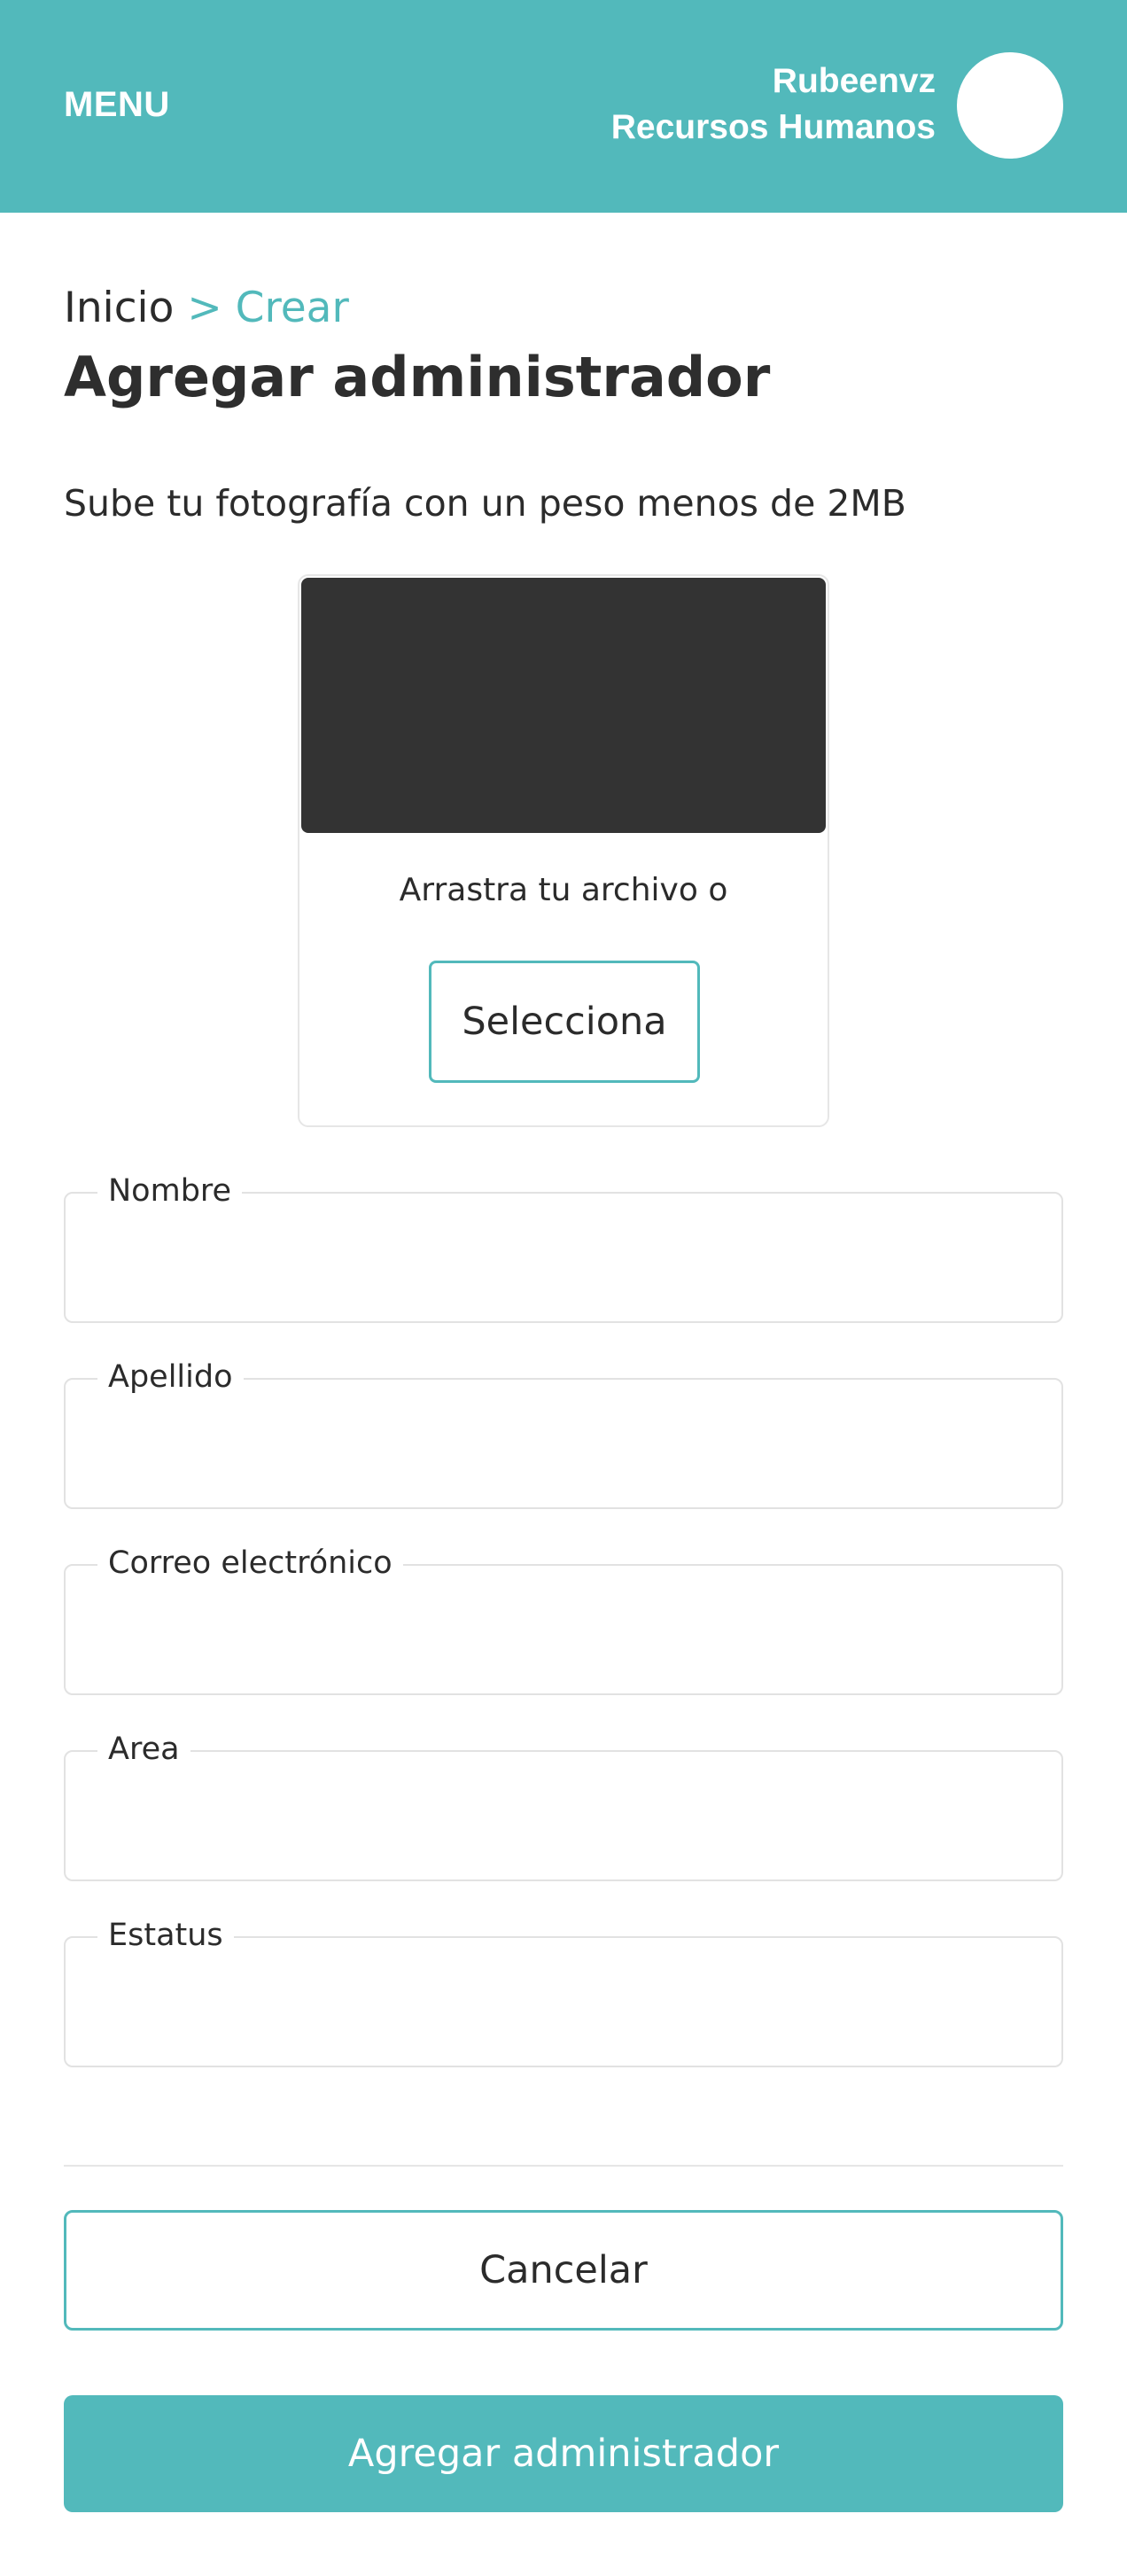 The image size is (1127, 2576). I want to click on photo-preview, so click(563, 705).